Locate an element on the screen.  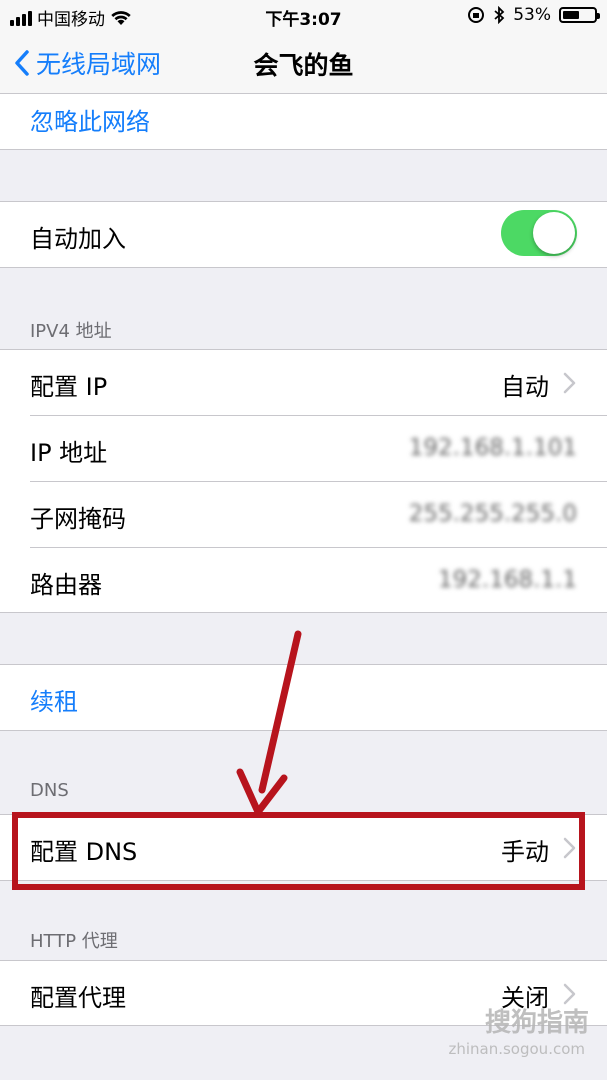
watermark-logo: 搜狗指南 is located at coordinates (536, 1023).